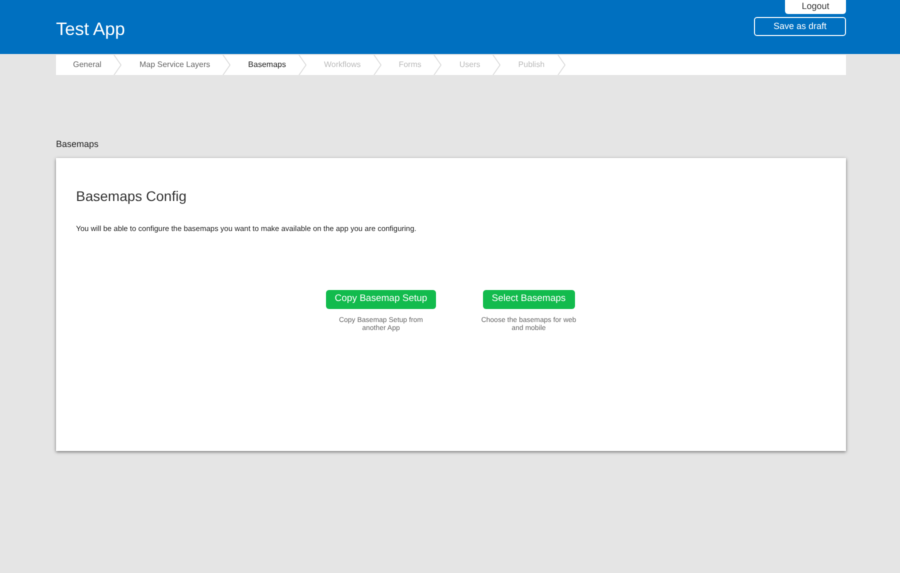 This screenshot has height=573, width=900. What do you see at coordinates (85, 65) in the screenshot?
I see `step-tab: General` at bounding box center [85, 65].